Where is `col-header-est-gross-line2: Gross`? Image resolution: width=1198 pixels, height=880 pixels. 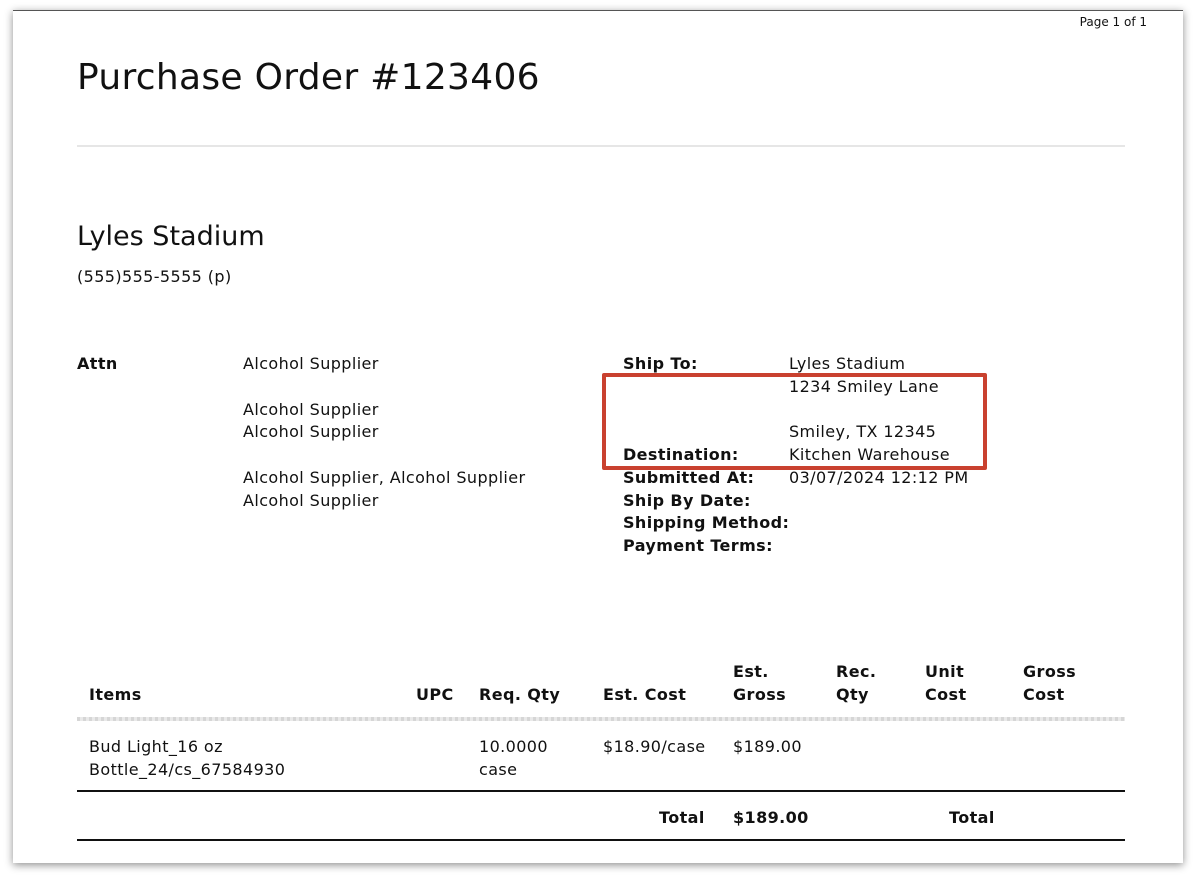 col-header-est-gross-line2: Gross is located at coordinates (760, 694).